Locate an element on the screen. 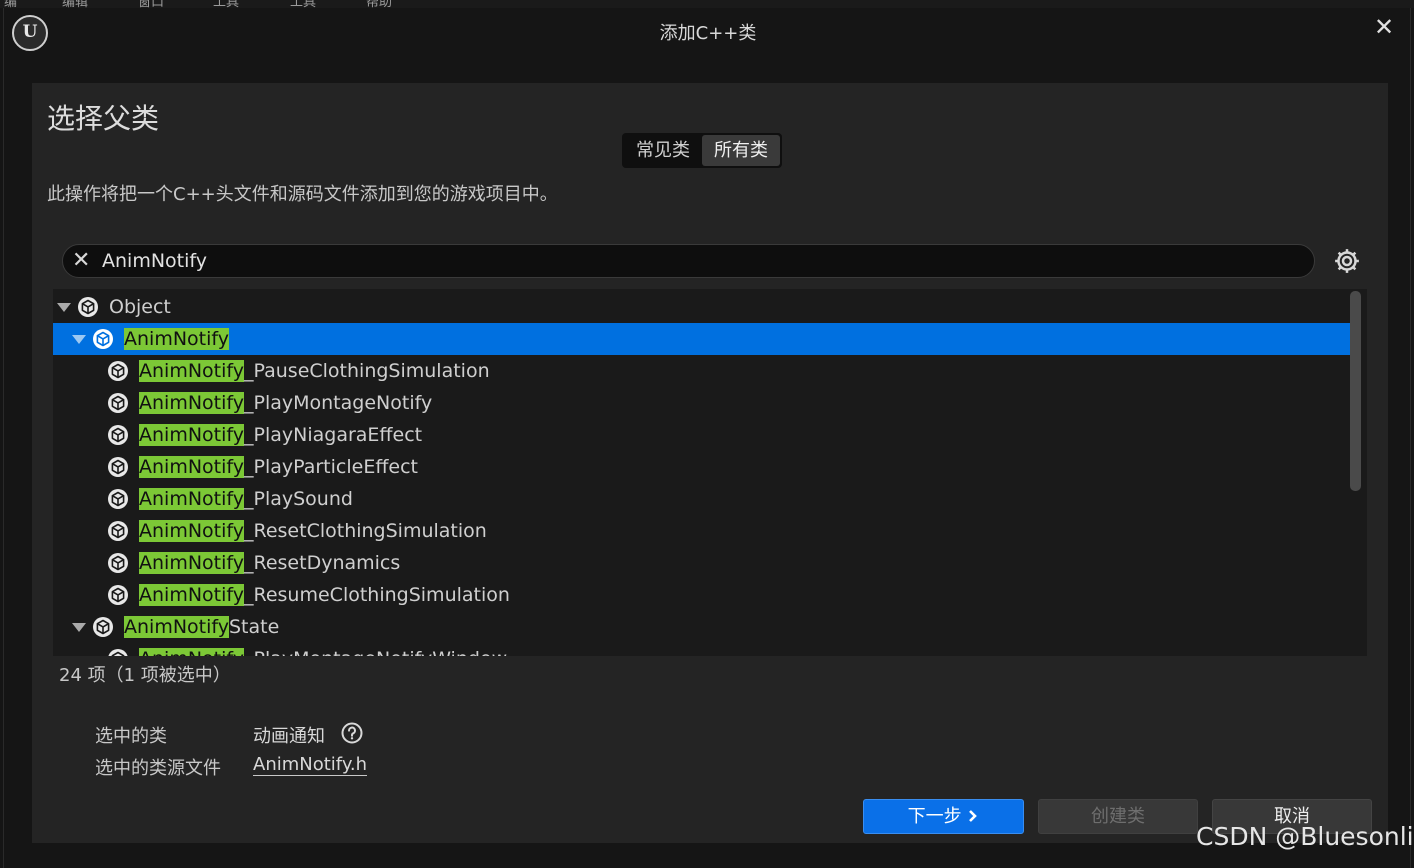  class-name-suffix: _PlayMontageNotify is located at coordinates (338, 403).